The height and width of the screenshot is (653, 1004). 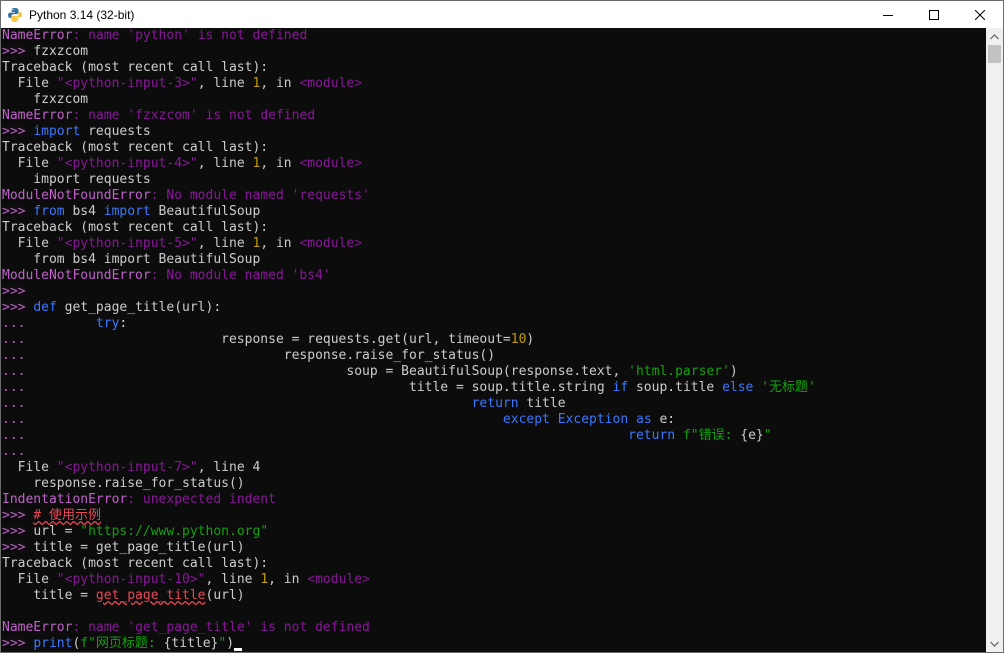 I want to click on console-text: title =, so click(x=49, y=595).